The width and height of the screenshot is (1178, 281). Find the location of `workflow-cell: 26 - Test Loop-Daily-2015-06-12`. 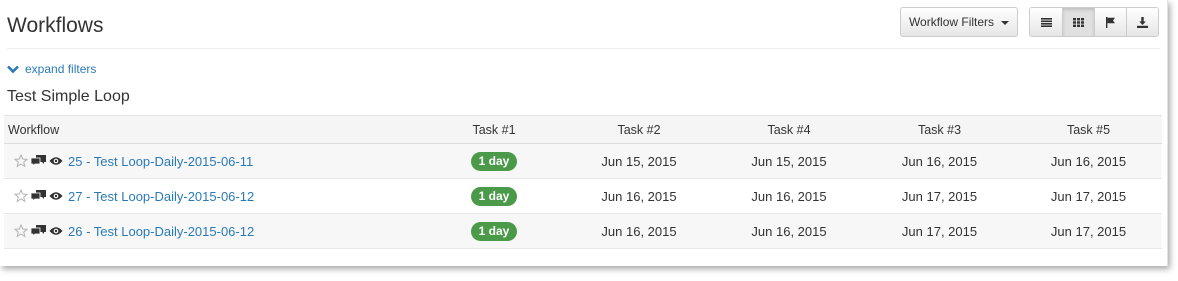

workflow-cell: 26 - Test Loop-Daily-2015-06-12 is located at coordinates (214, 231).